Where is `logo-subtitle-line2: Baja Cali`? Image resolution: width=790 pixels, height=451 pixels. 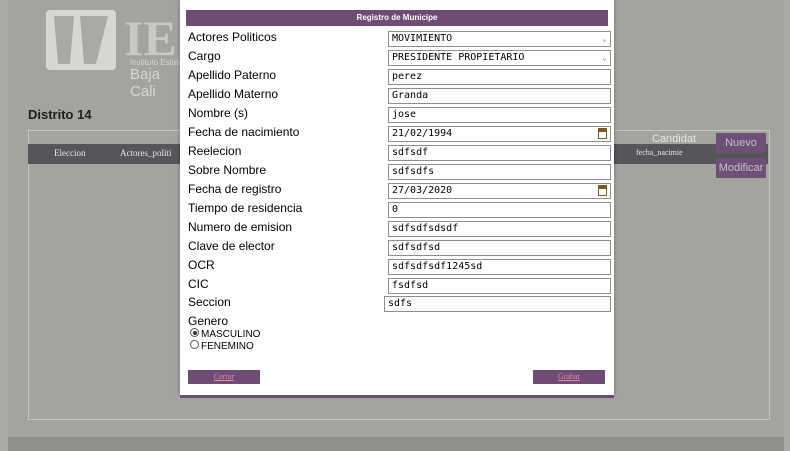 logo-subtitle-line2: Baja Cali is located at coordinates (145, 83).